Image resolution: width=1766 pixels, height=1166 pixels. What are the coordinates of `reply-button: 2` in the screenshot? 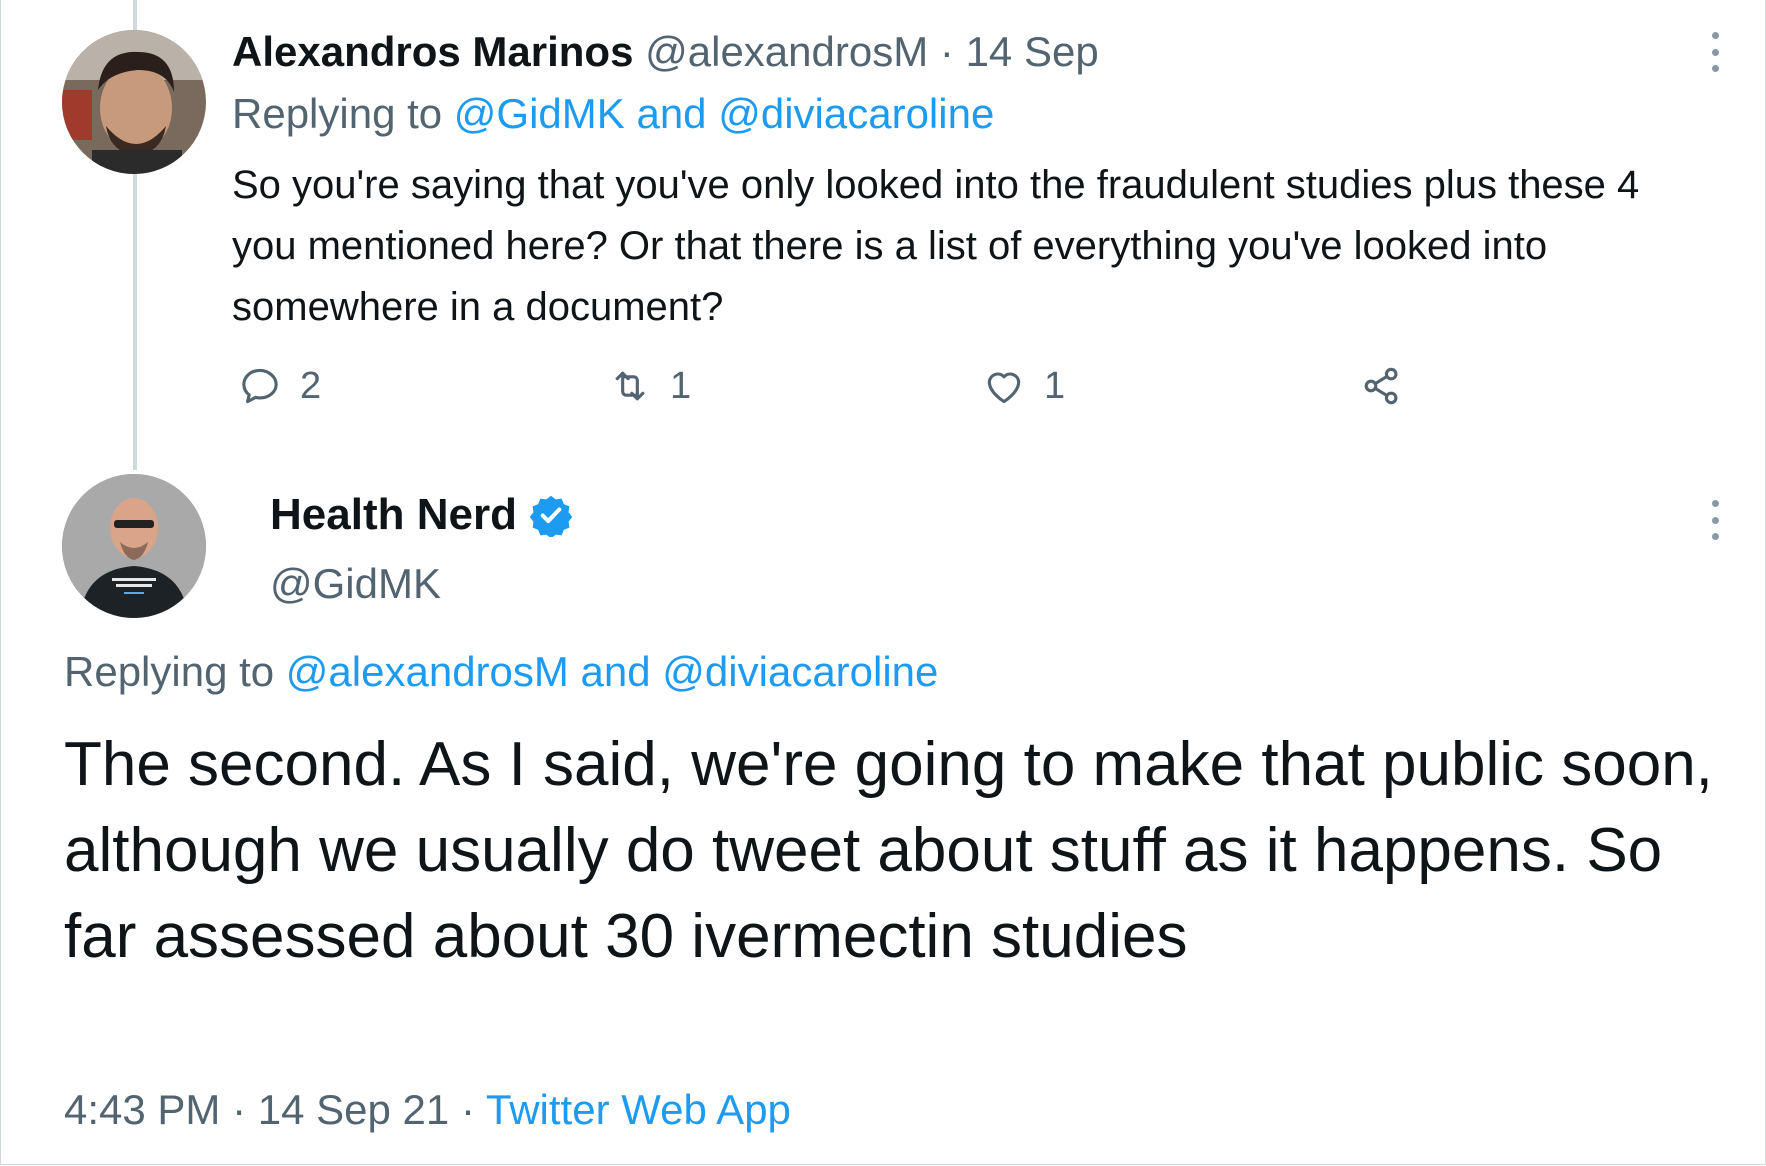 It's located at (279, 386).